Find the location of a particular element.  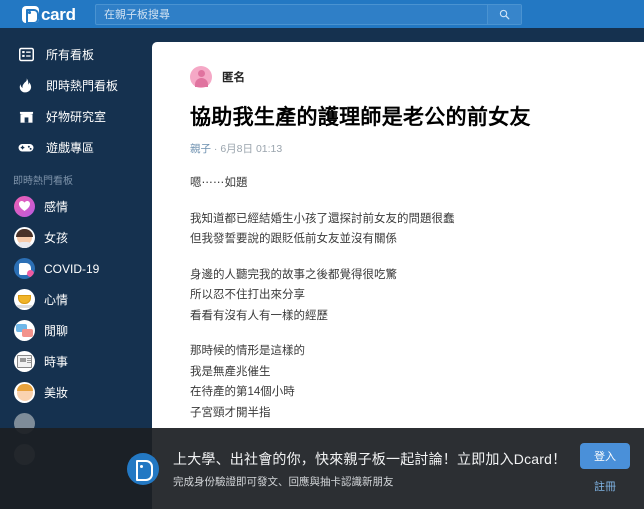

sidebar-item-game-zone: 遊戲專區 is located at coordinates (76, 147).